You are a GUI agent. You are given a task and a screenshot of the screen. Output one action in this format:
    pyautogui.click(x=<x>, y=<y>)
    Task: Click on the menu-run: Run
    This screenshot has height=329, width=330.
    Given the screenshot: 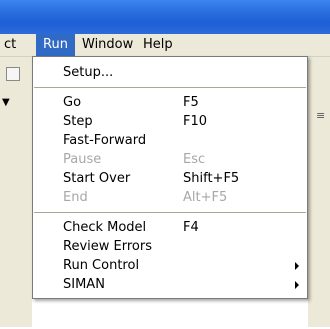 What is the action you would take?
    pyautogui.click(x=55, y=45)
    